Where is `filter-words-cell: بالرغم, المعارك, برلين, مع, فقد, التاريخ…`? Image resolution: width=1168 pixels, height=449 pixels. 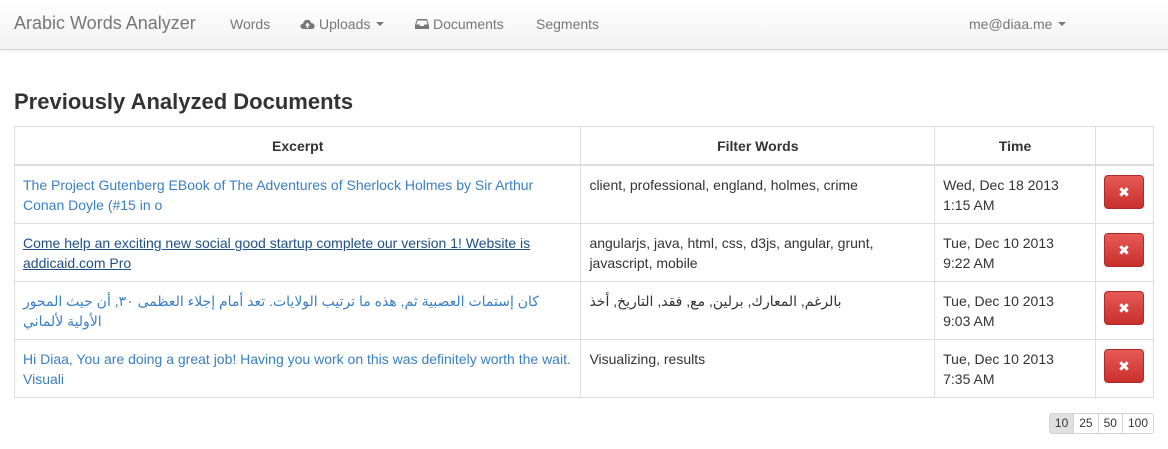
filter-words-cell: بالرغم, المعارك, برلين, مع, فقد, التاريخ… is located at coordinates (758, 310).